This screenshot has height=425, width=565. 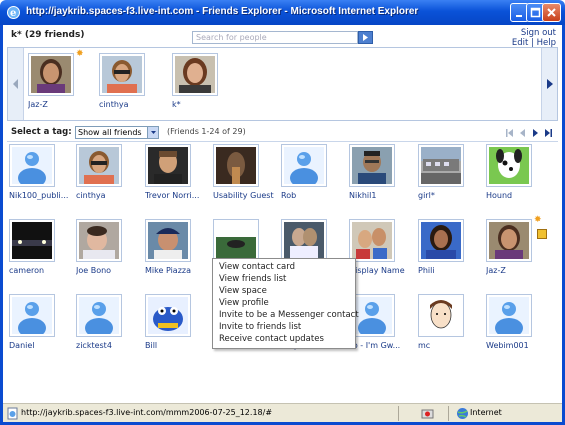 I want to click on friend-tile: Hound, so click(x=515, y=172).